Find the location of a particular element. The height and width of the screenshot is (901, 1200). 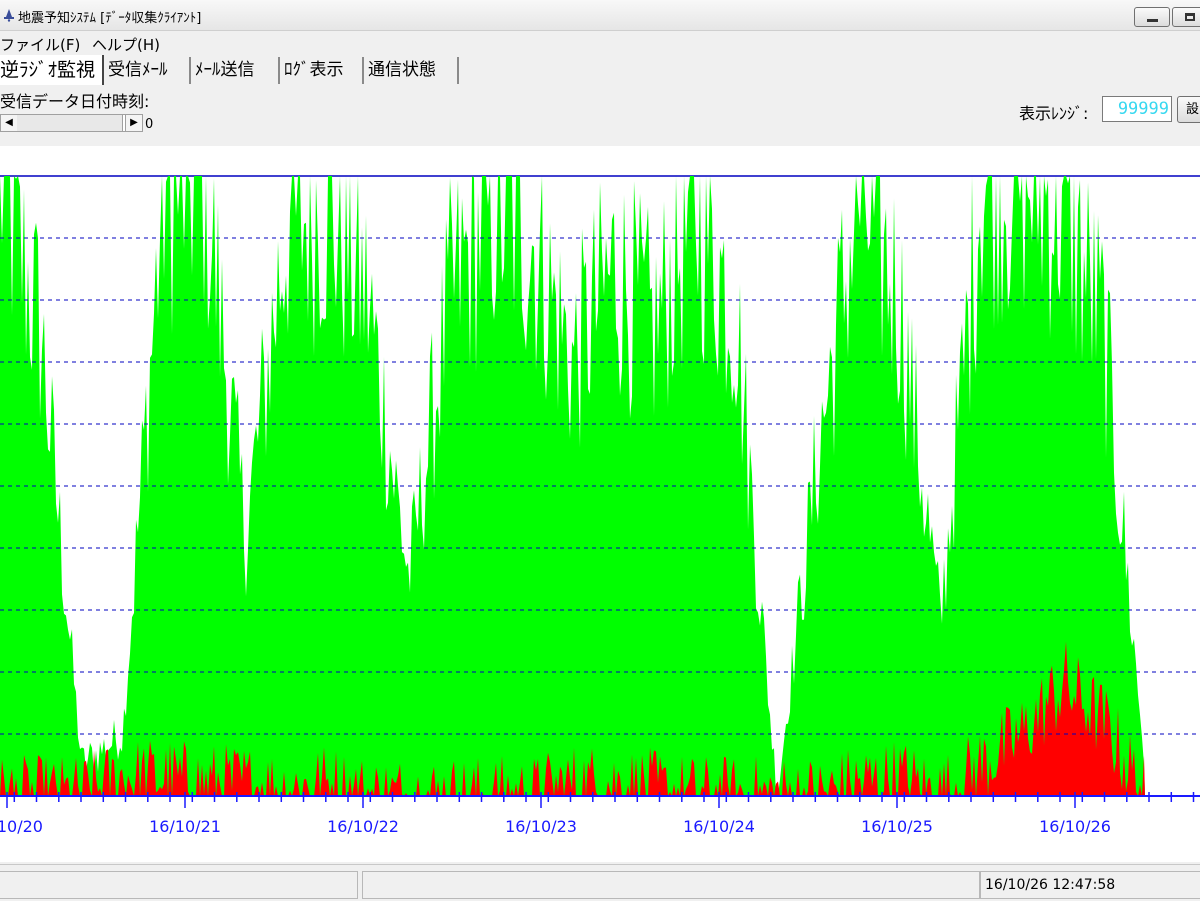

date-scrollbar: ◀ ▶ is located at coordinates (71, 123).